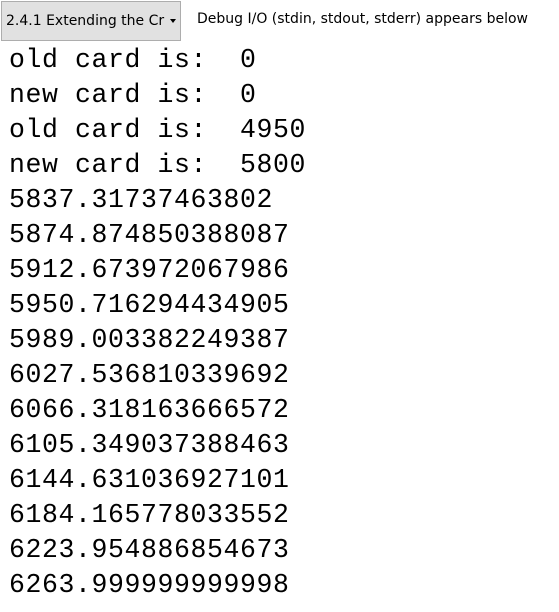 This screenshot has height=612, width=559. Describe the element at coordinates (173, 21) in the screenshot. I see `chevron-down-icon` at that location.